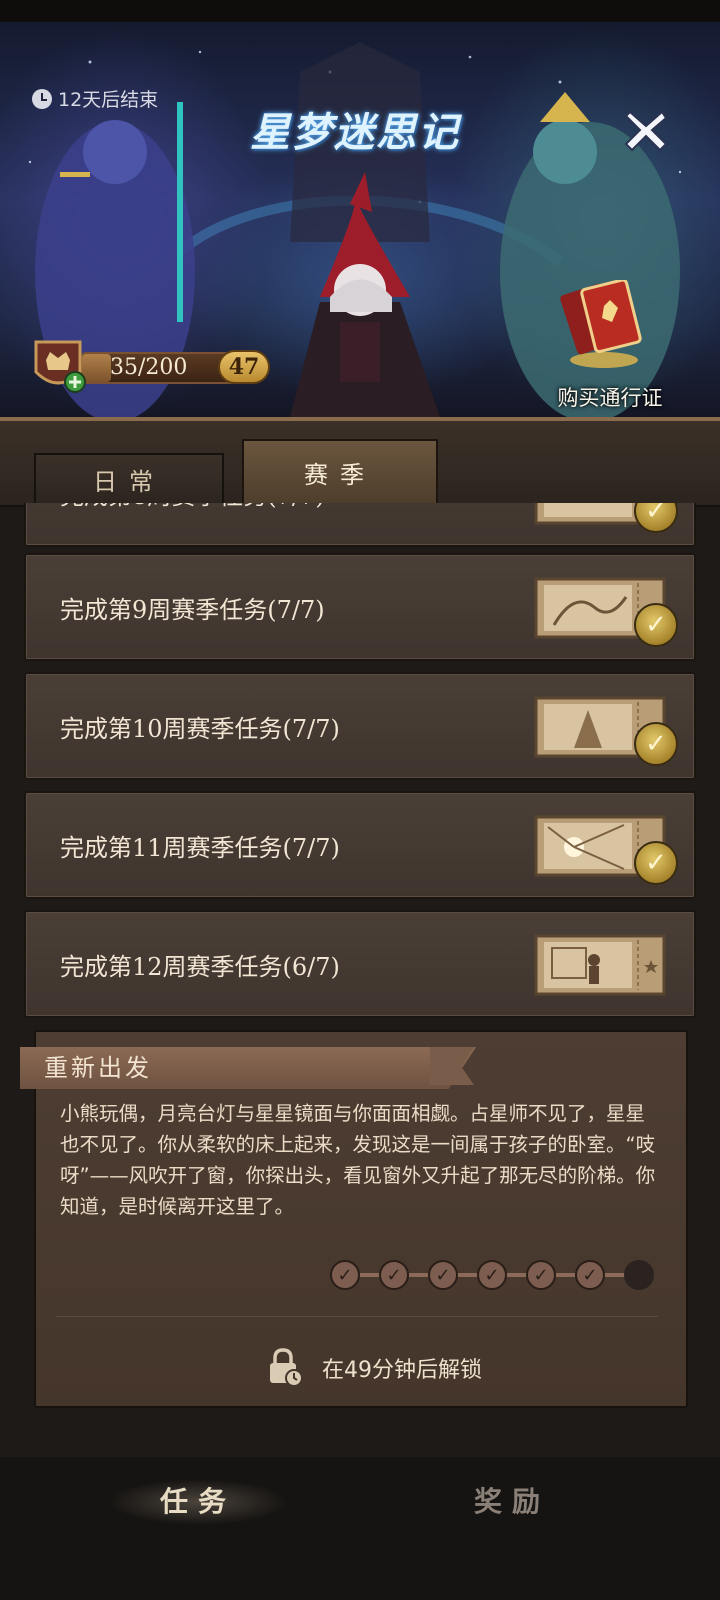 Image resolution: width=720 pixels, height=1600 pixels. Describe the element at coordinates (200, 847) in the screenshot. I see `task-label: 完成第11周赛季任务(7/7)` at that location.